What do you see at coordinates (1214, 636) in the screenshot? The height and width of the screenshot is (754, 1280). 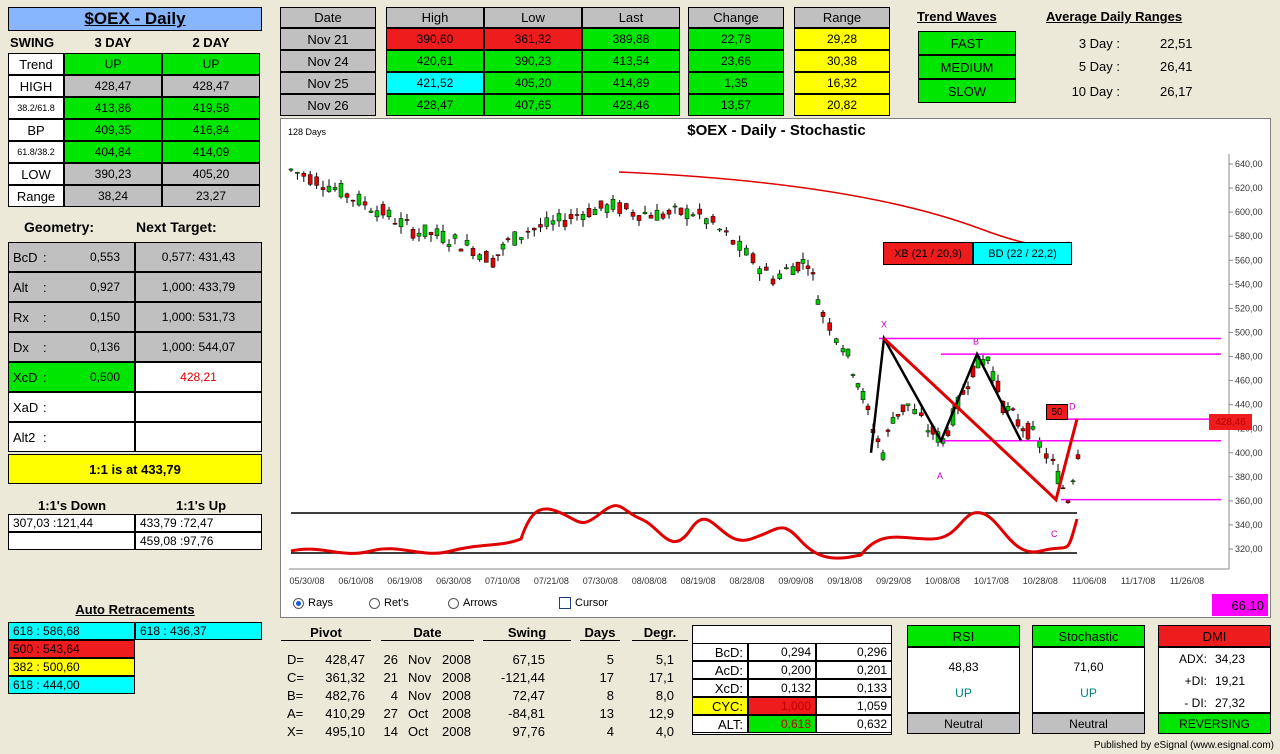 I see `dmi-header: DMI` at bounding box center [1214, 636].